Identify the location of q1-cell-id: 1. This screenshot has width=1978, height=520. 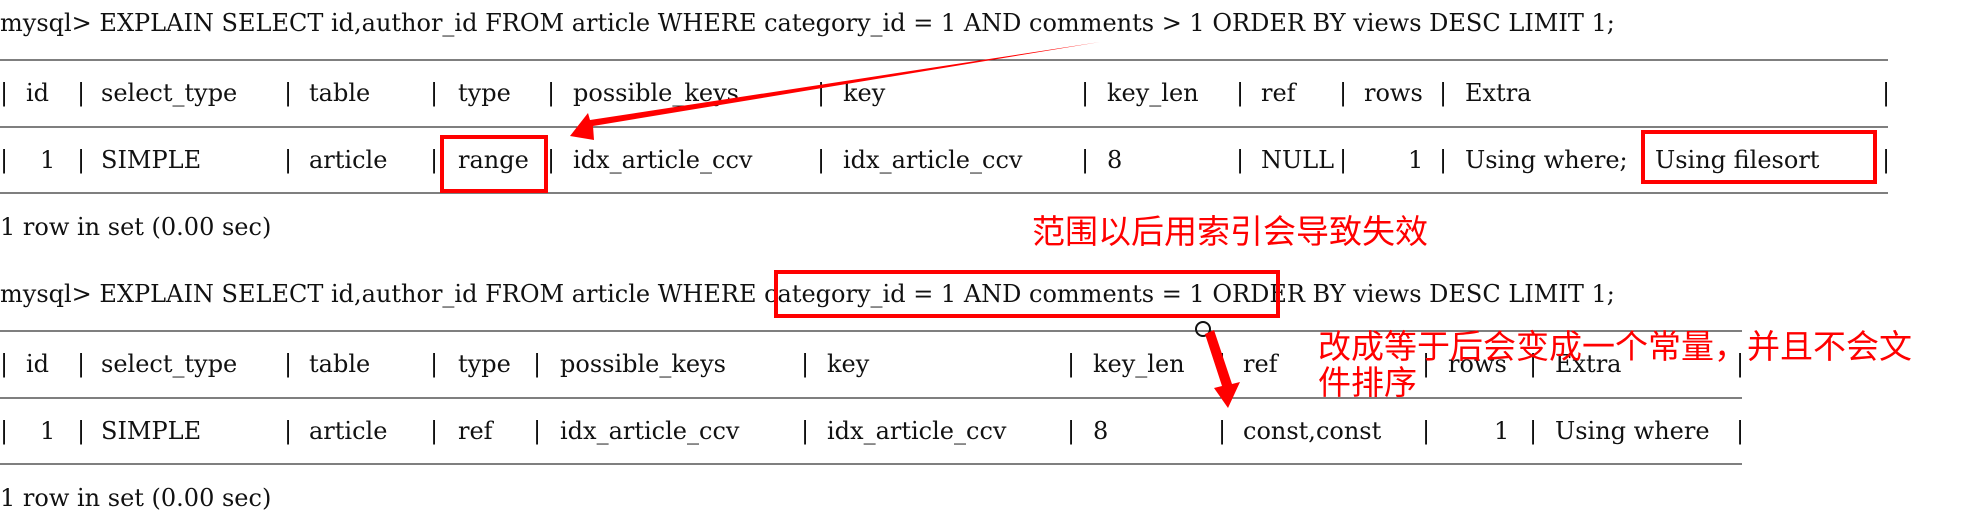
(47, 160).